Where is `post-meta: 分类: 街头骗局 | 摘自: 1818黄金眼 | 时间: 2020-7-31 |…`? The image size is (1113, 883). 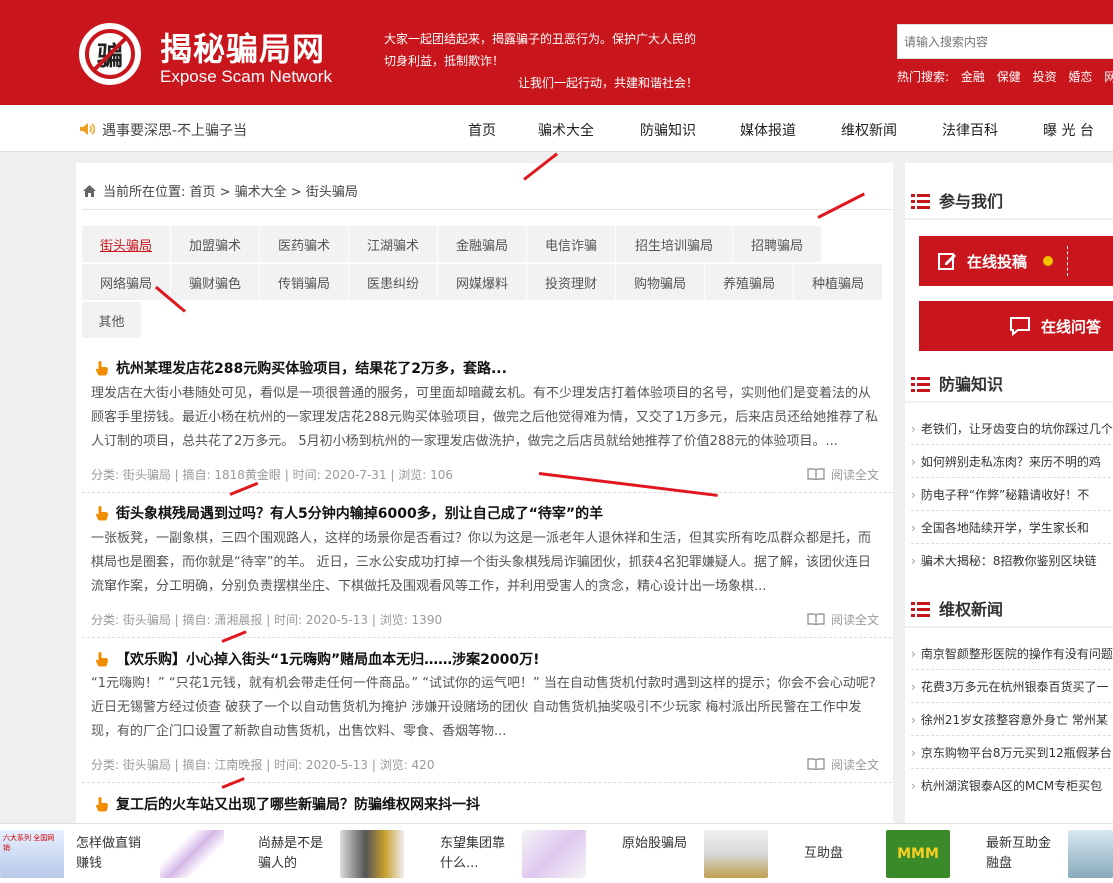
post-meta: 分类: 街头骗局 | 摘自: 1818黄金眼 | 时间: 2020-7-31 |… is located at coordinates (272, 475).